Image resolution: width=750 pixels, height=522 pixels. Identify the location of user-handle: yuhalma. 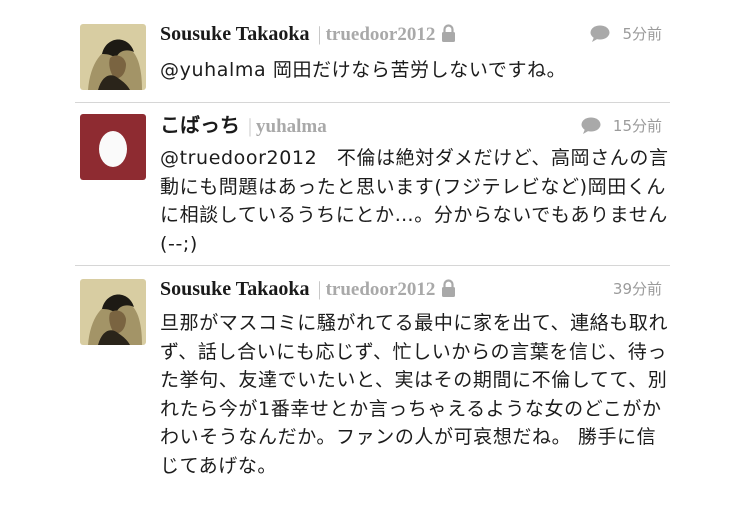
(291, 126).